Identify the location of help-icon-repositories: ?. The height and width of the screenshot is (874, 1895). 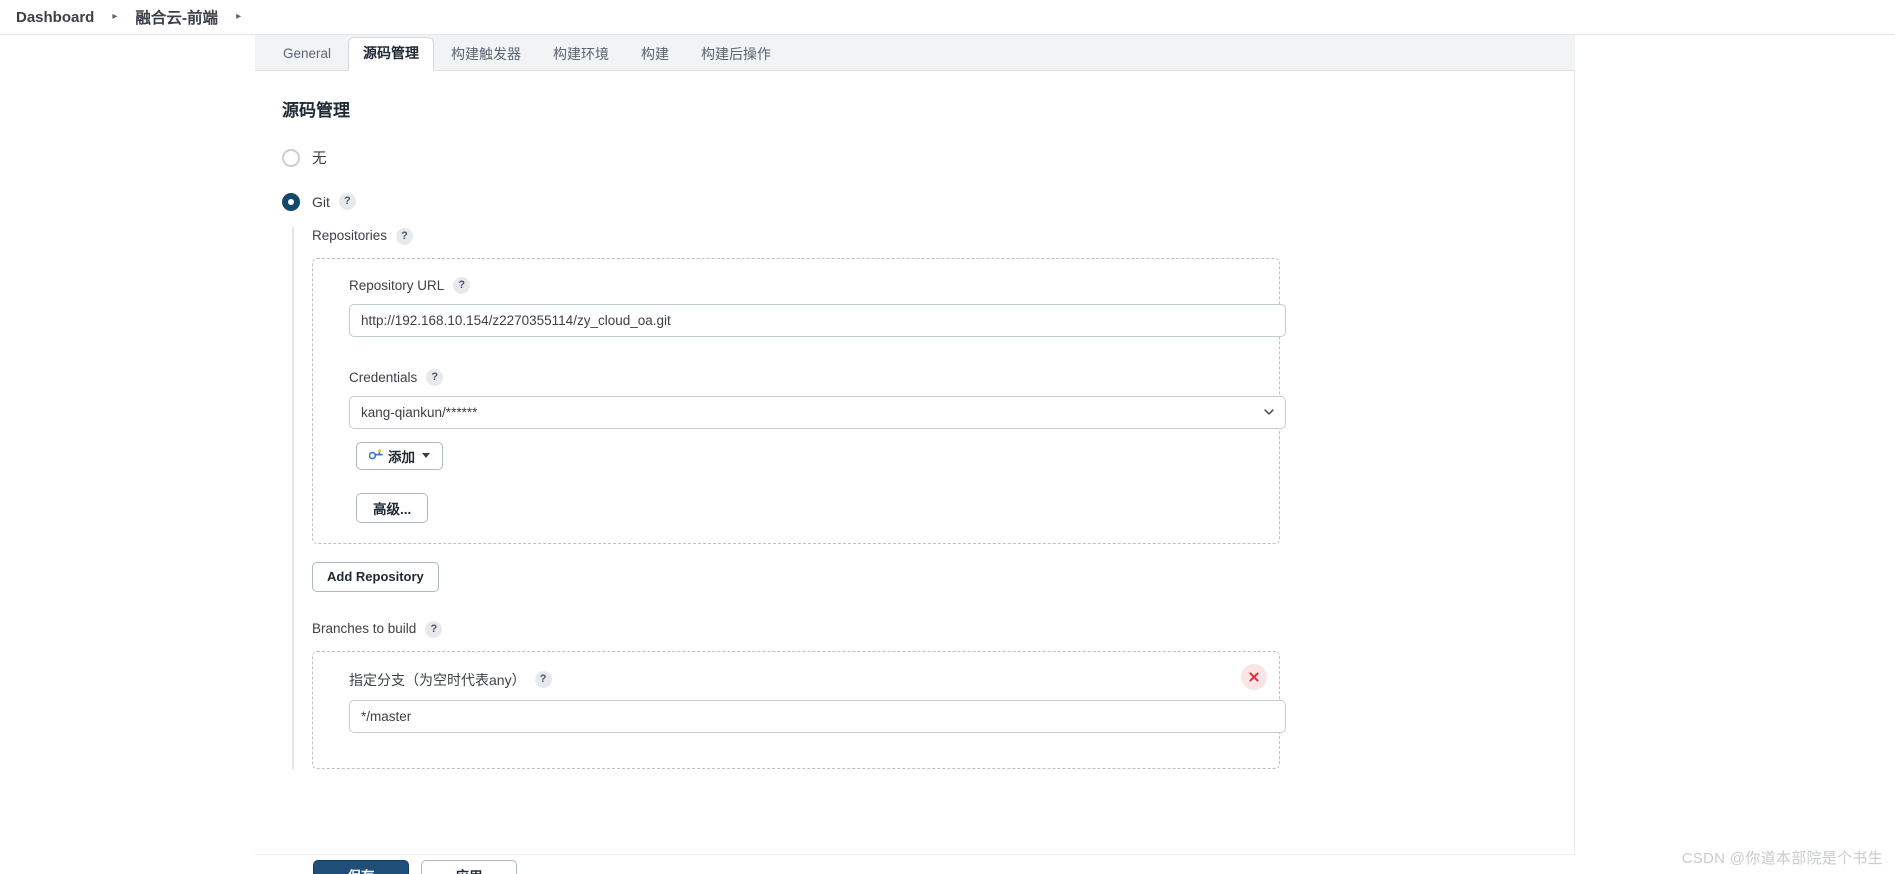
(405, 236).